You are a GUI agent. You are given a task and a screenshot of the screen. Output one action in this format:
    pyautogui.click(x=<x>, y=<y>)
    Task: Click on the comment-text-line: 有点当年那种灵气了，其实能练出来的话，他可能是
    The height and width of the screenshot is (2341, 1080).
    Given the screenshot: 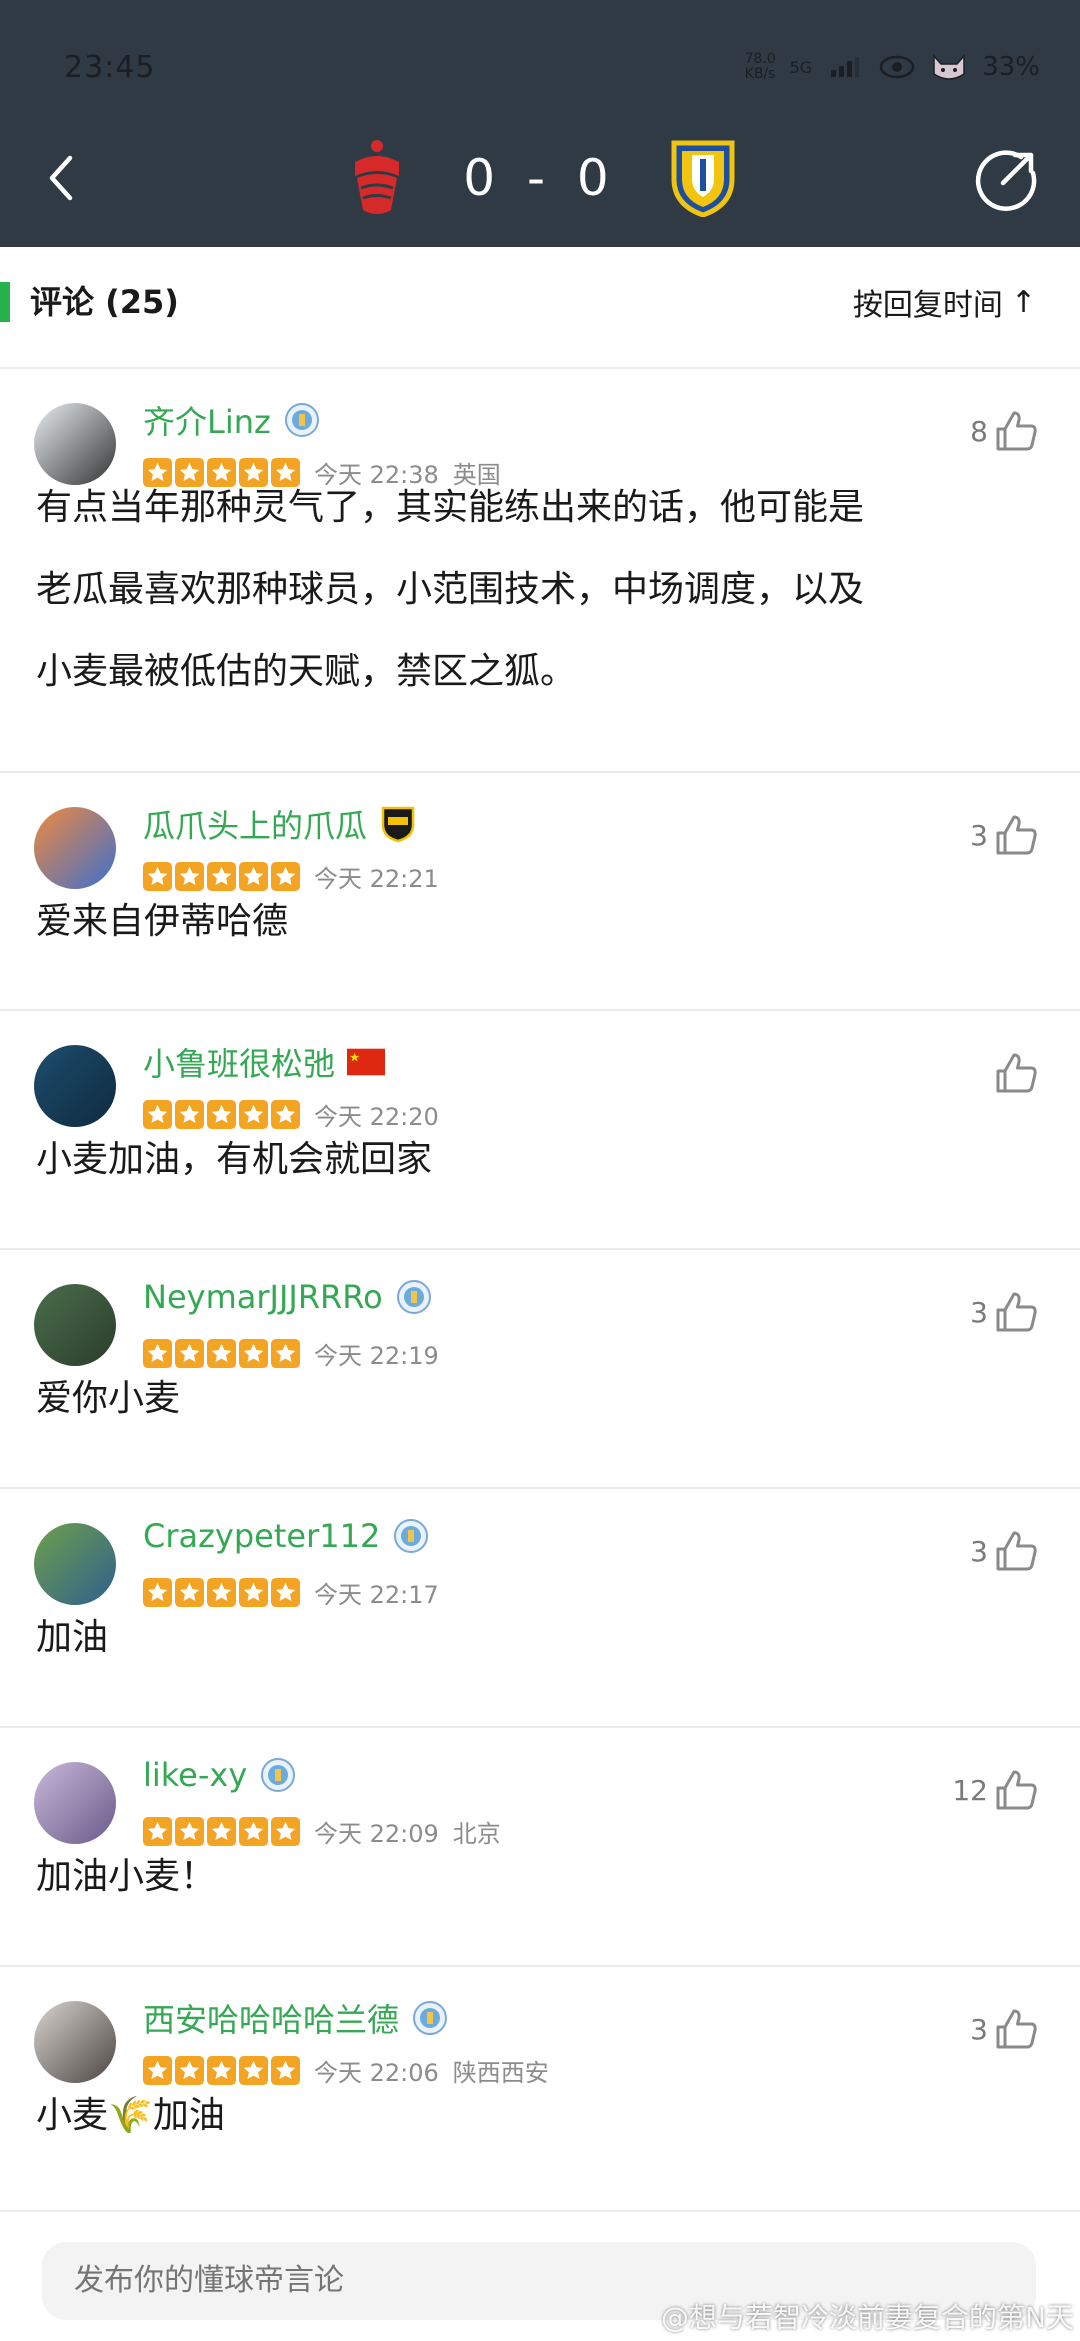 What is the action you would take?
    pyautogui.click(x=450, y=507)
    